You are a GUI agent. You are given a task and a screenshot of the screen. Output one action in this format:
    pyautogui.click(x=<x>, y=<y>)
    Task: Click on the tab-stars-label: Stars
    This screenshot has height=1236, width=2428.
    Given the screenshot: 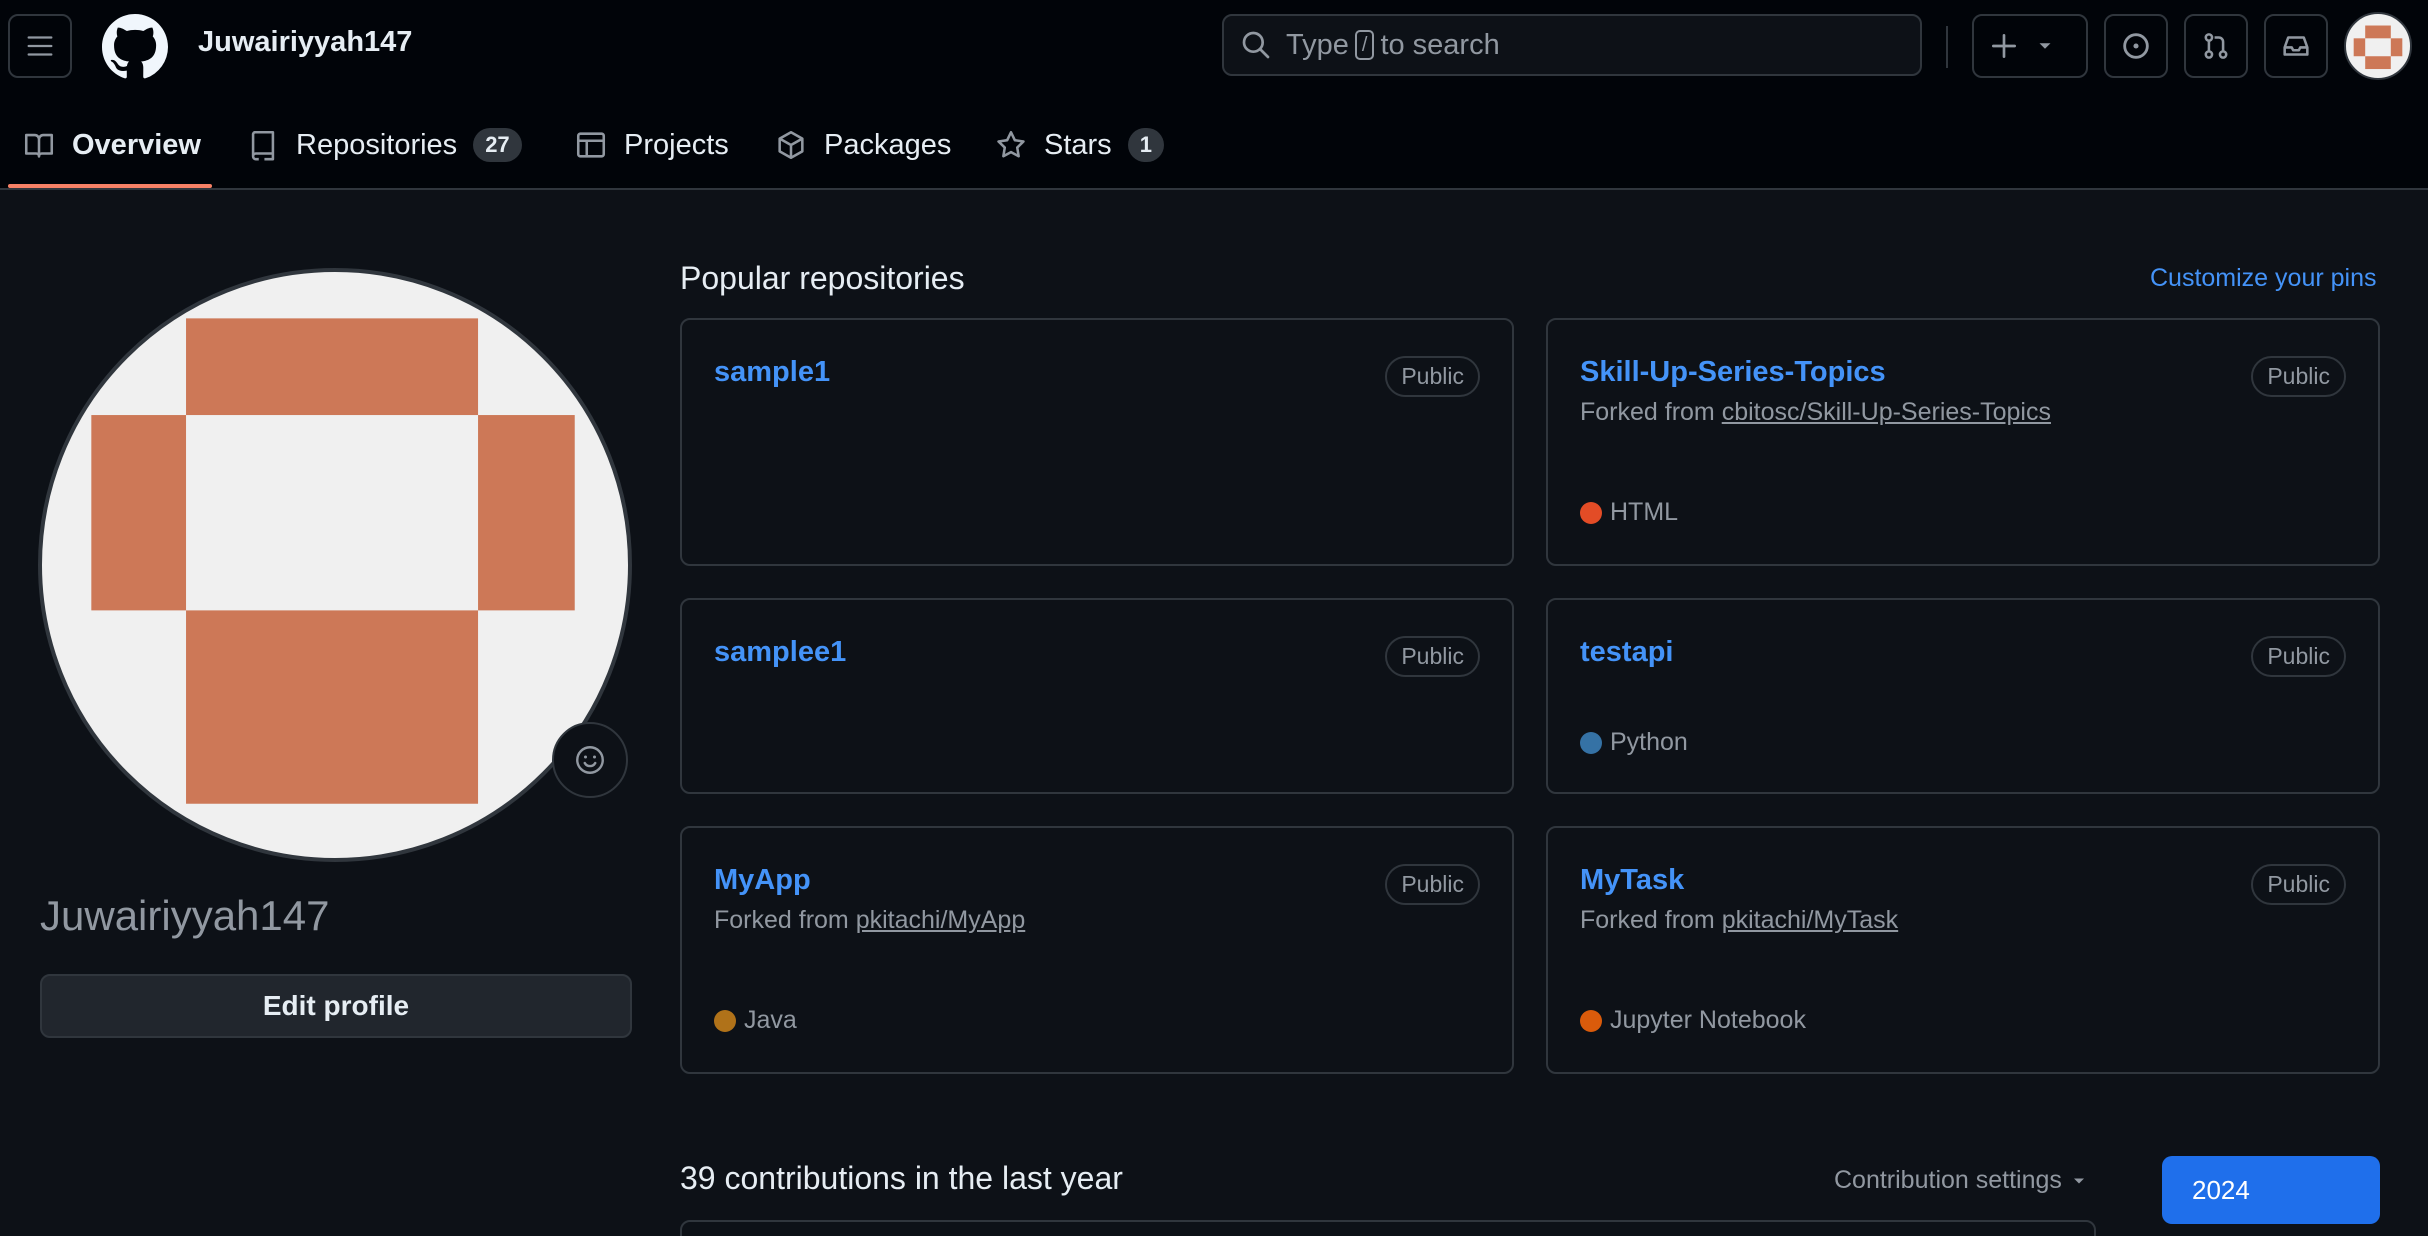 What is the action you would take?
    pyautogui.click(x=1078, y=144)
    